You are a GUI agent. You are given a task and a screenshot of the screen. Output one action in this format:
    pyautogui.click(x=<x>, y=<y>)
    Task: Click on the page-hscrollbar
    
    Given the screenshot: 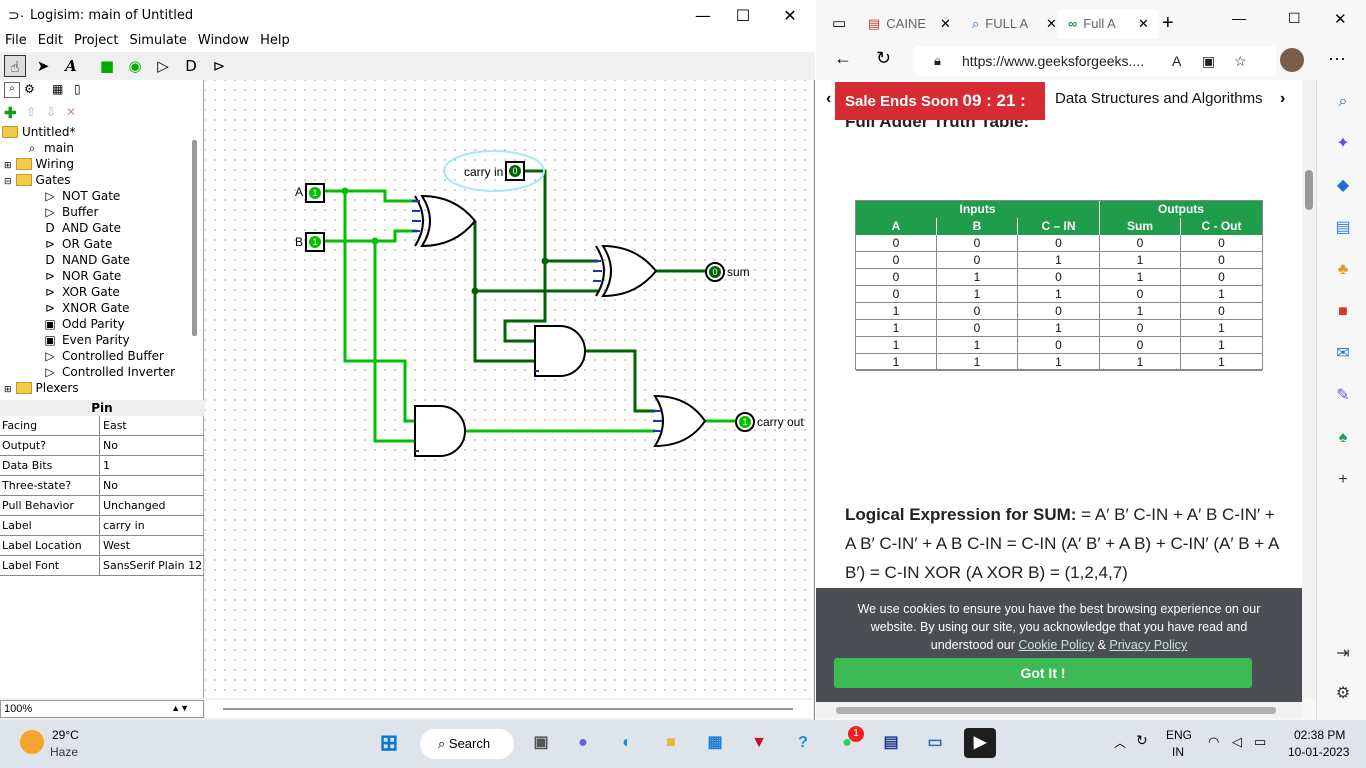 What is the action you would take?
    pyautogui.click(x=1059, y=710)
    